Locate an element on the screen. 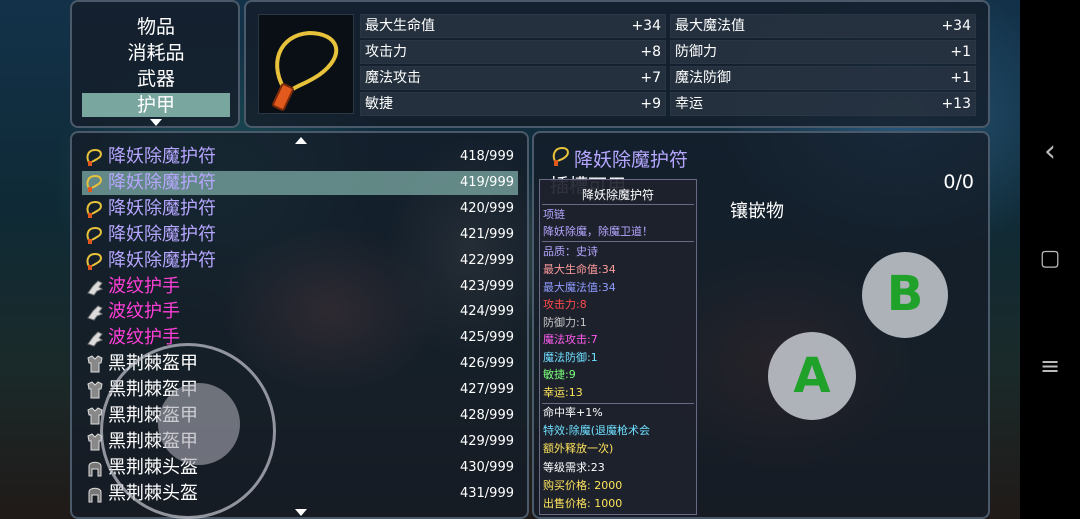  tooltip-sell-price: 出售价格: 1000 is located at coordinates (583, 503).